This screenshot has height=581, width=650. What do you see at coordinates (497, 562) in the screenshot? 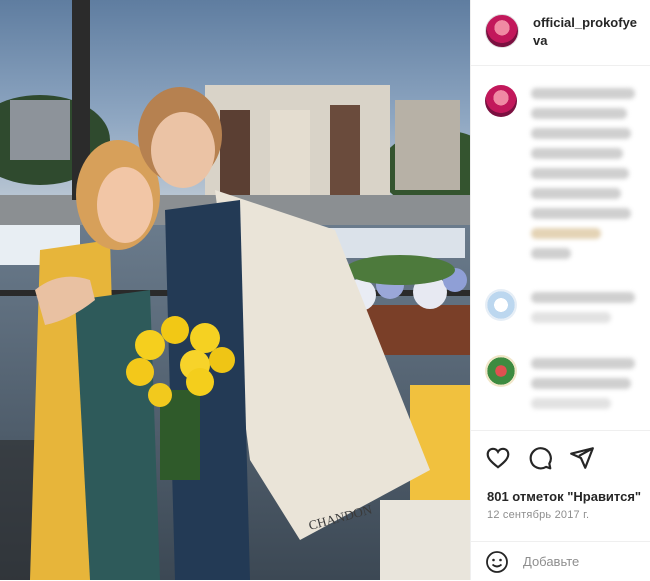
I see `emoji-icon` at bounding box center [497, 562].